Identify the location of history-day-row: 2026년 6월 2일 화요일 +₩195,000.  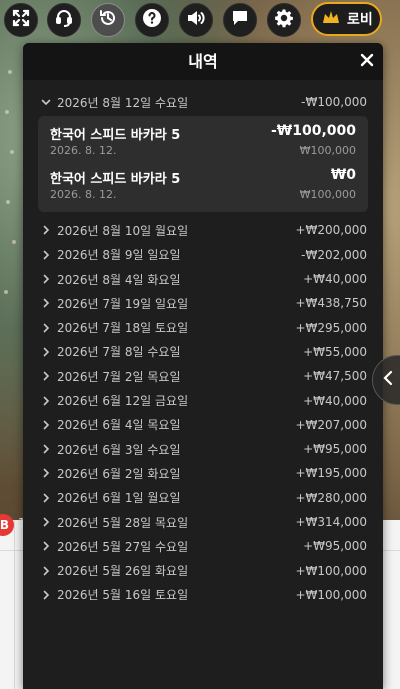
(203, 473).